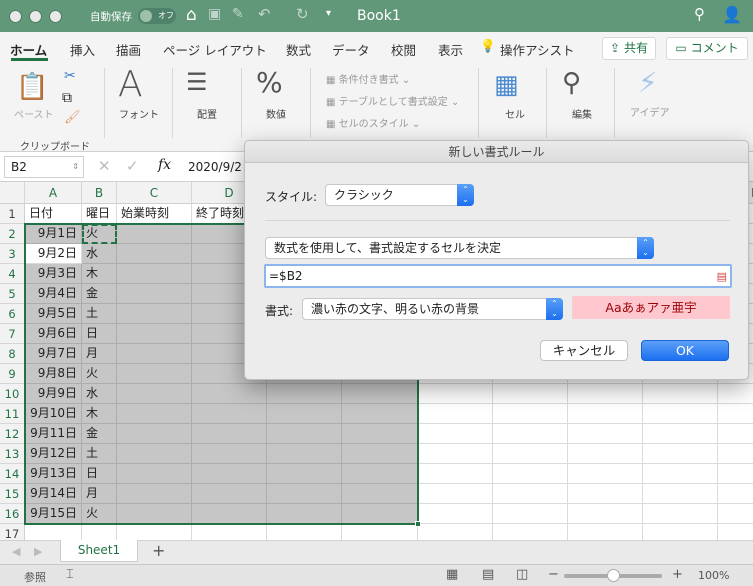 Image resolution: width=753 pixels, height=586 pixels. What do you see at coordinates (12, 434) in the screenshot?
I see `row-header: 12` at bounding box center [12, 434].